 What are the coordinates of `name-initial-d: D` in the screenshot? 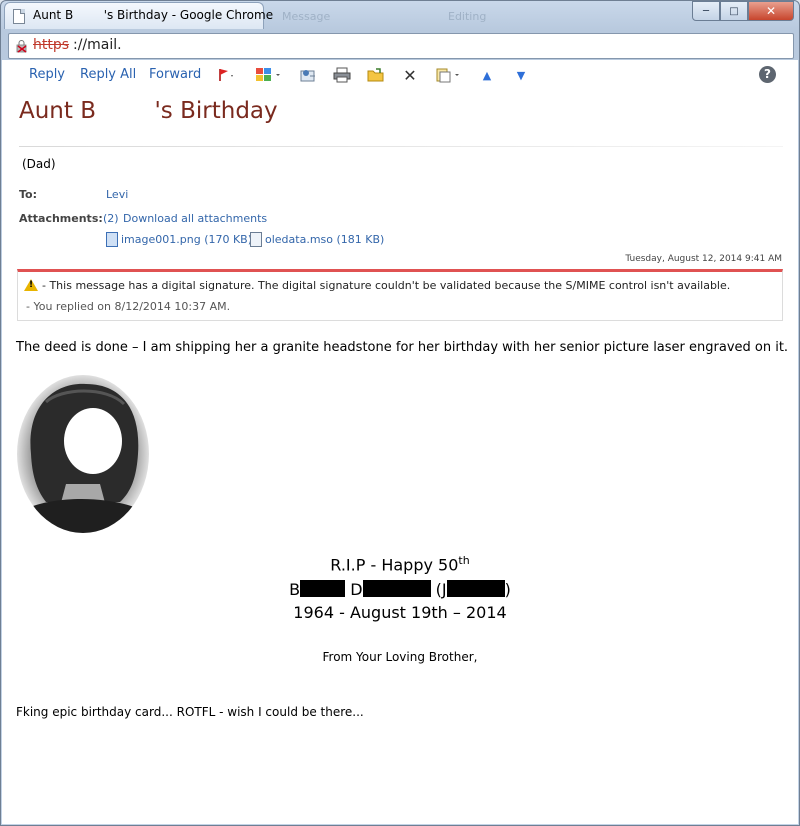 It's located at (356, 589).